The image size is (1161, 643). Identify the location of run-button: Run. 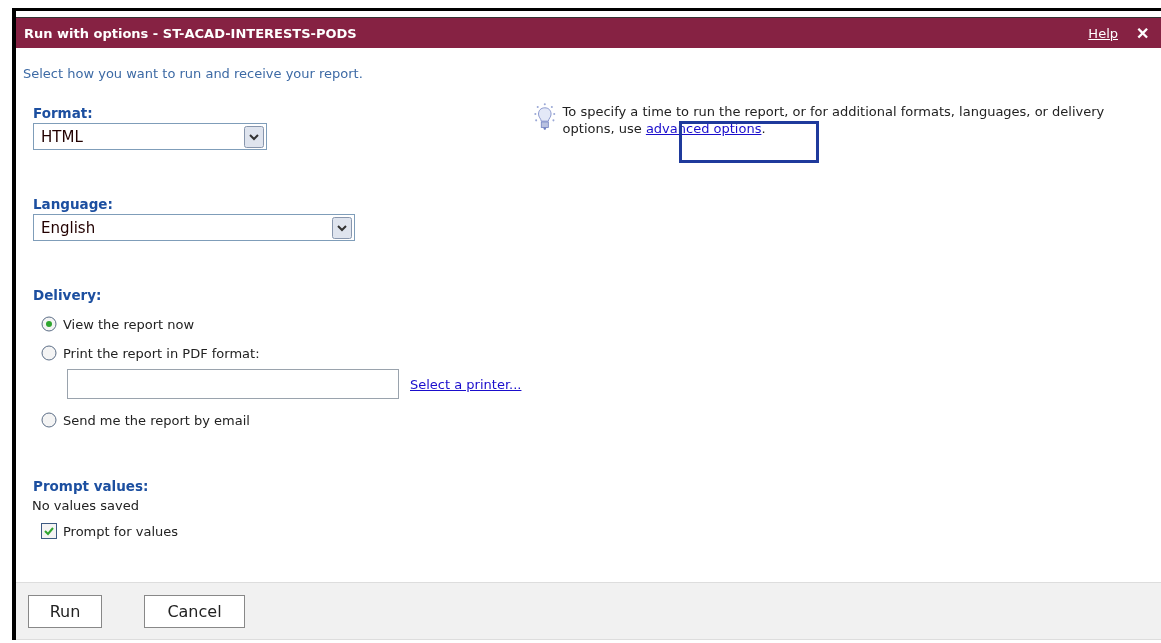
(65, 611).